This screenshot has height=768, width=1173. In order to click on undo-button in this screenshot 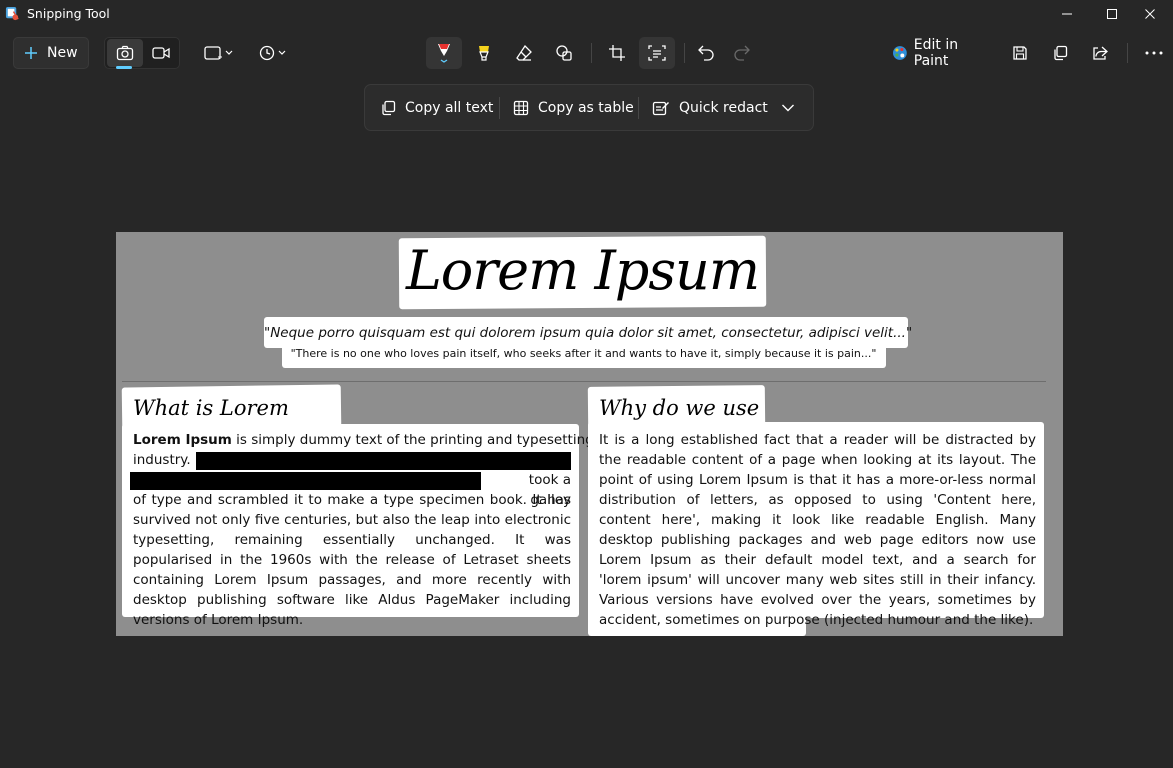, I will do `click(706, 53)`.